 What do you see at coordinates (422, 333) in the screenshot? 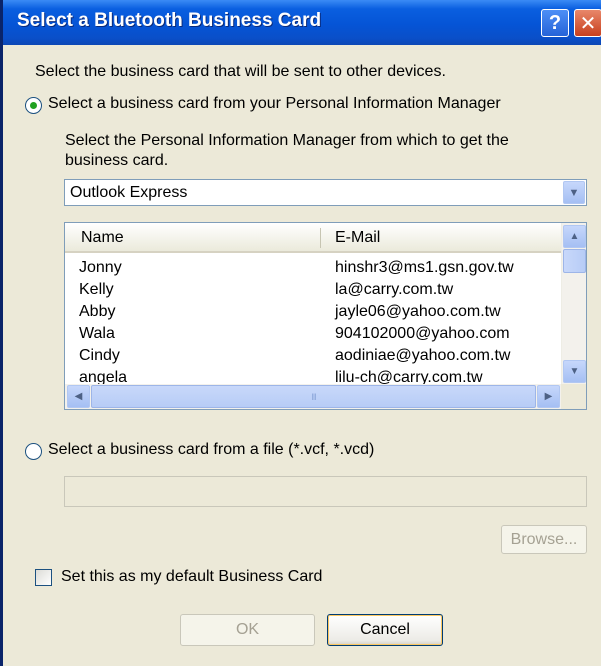
I see `contact-email: 904102000@yahoo.com` at bounding box center [422, 333].